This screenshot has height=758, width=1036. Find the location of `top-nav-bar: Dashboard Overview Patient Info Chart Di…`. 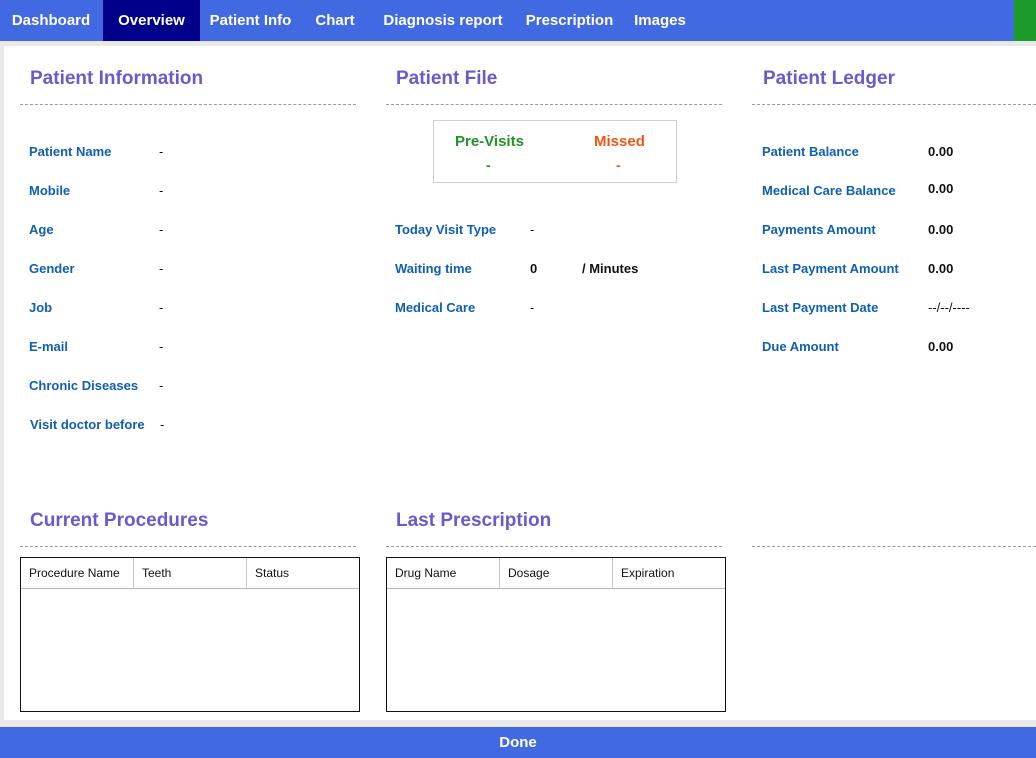

top-nav-bar: Dashboard Overview Patient Info Chart Di… is located at coordinates (518, 20).